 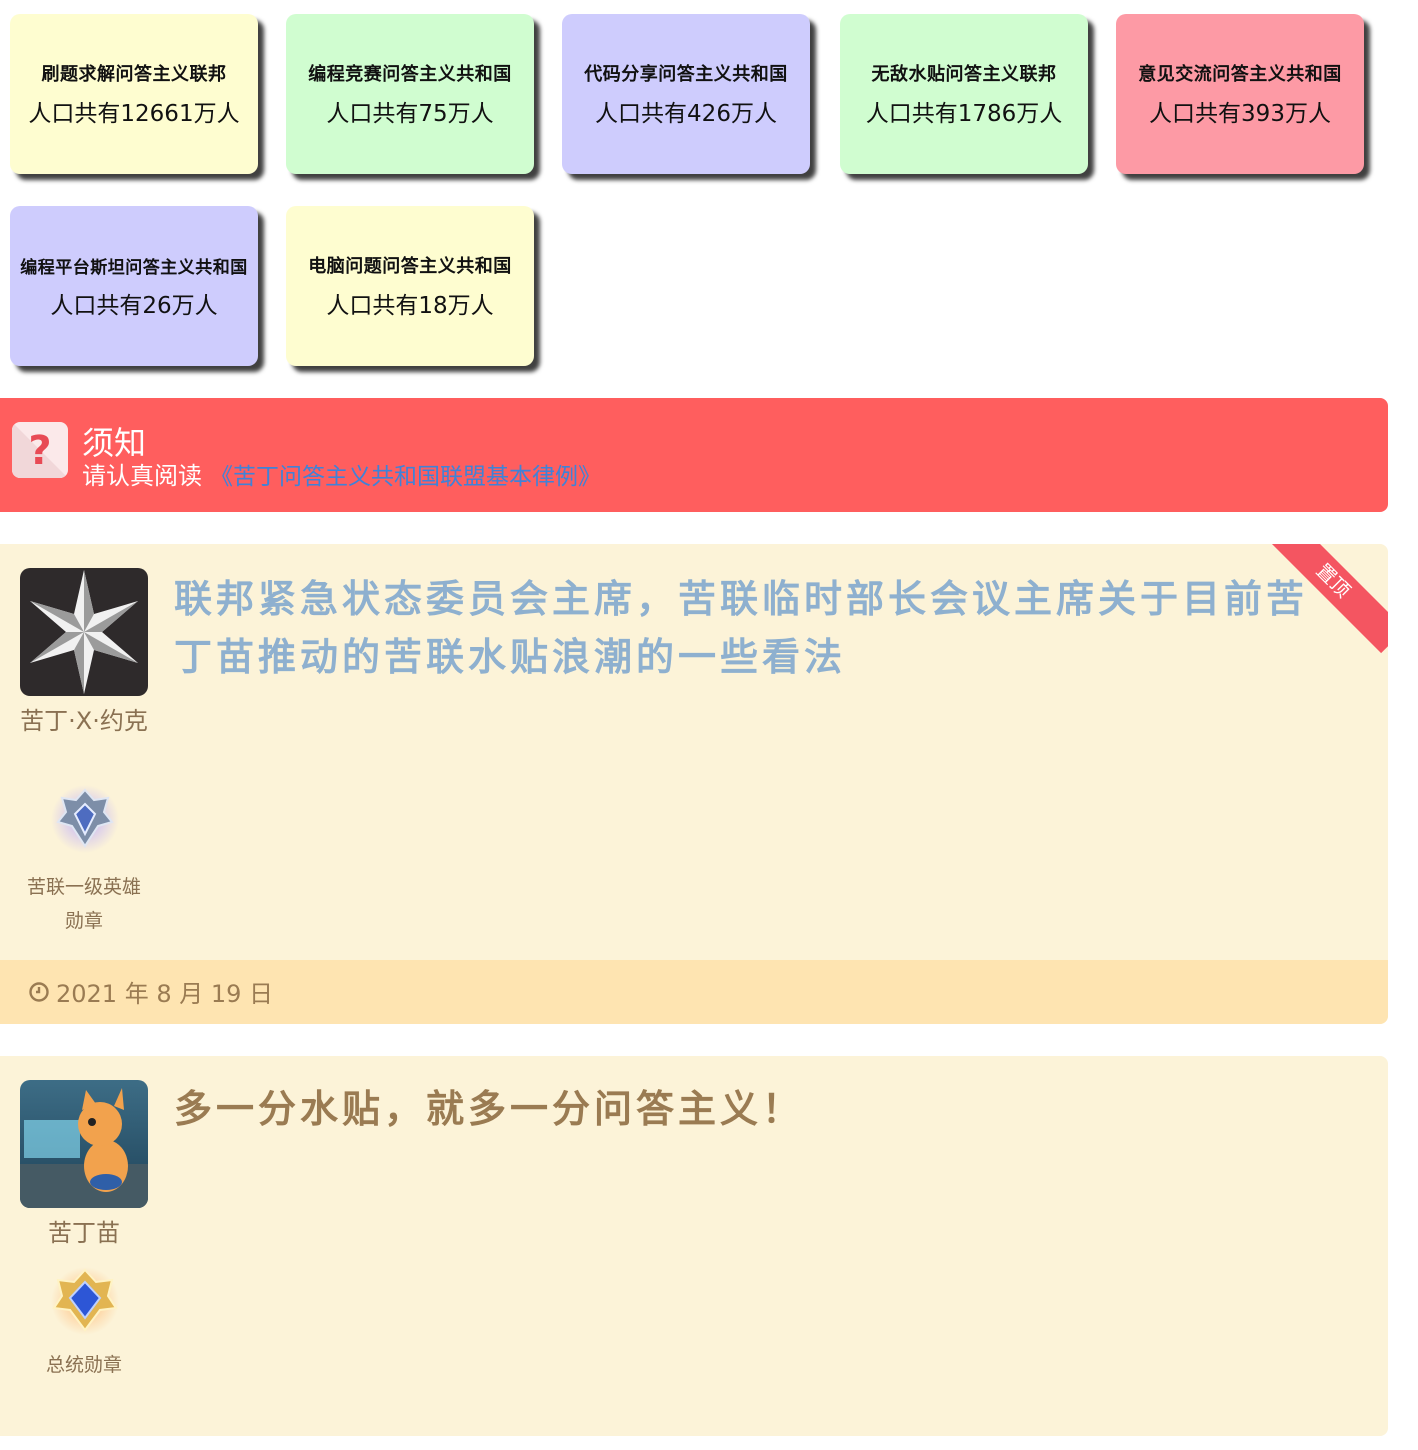 I want to click on badge-name: 苦联一级英雄勋章, so click(x=83, y=904).